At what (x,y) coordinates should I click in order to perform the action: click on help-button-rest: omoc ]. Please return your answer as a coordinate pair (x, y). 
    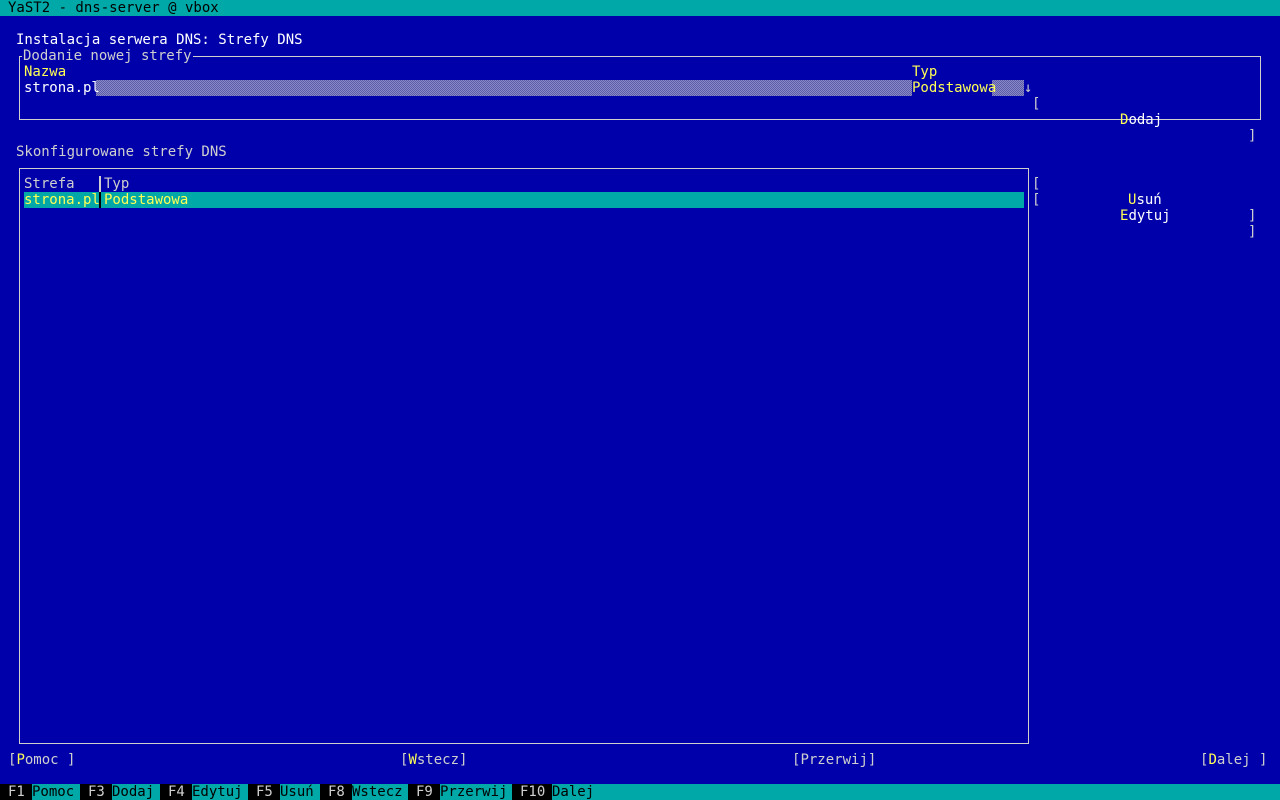
    Looking at the image, I should click on (50, 760).